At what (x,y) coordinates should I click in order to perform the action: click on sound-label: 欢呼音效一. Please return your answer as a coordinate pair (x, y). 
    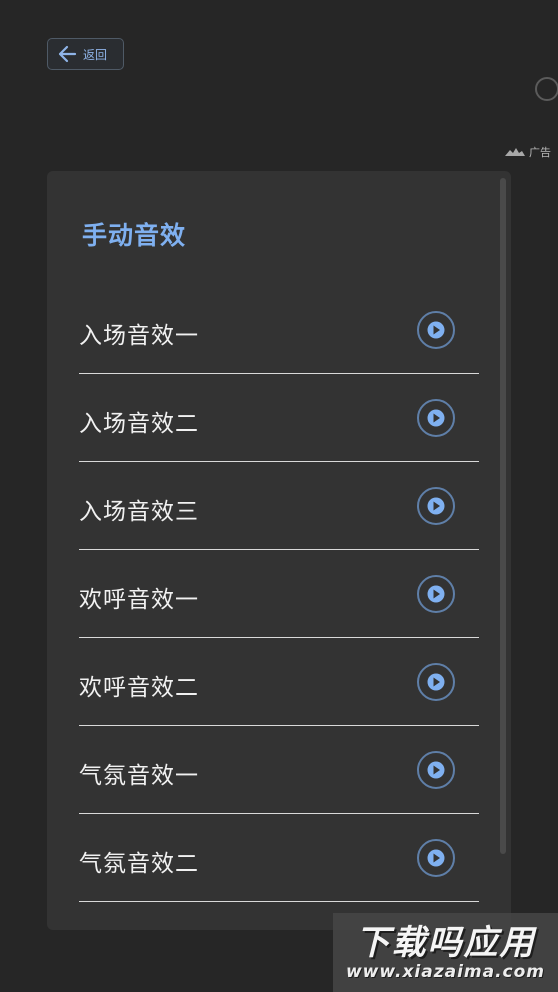
    Looking at the image, I should click on (139, 600).